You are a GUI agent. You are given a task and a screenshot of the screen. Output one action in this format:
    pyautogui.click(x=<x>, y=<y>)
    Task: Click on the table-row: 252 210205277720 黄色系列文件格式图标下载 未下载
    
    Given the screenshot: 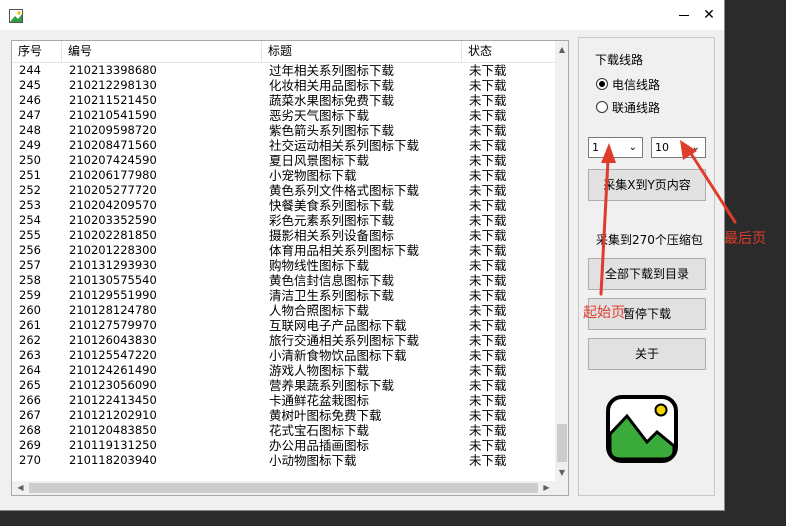 What is the action you would take?
    pyautogui.click(x=284, y=190)
    